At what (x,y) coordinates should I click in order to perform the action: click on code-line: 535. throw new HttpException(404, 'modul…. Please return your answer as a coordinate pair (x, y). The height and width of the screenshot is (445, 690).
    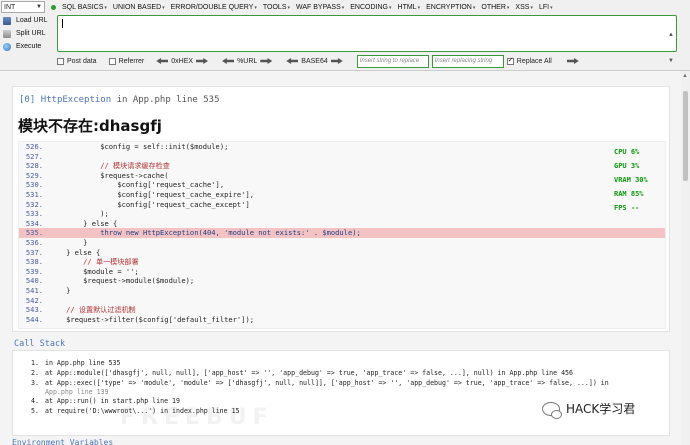
    Looking at the image, I should click on (342, 233).